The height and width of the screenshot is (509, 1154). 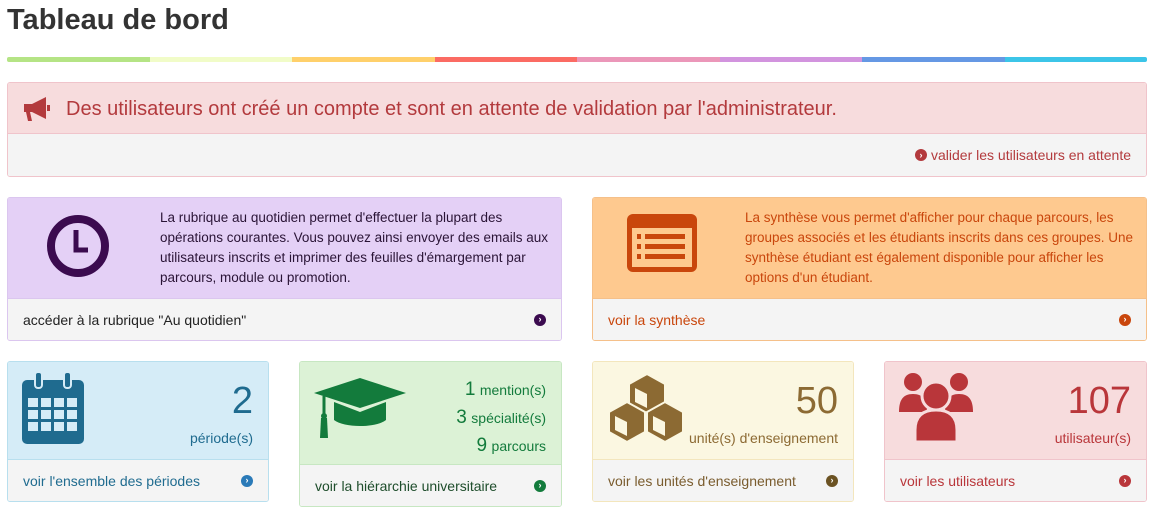 What do you see at coordinates (1099, 401) in the screenshot?
I see `utilisateurs-count: 107` at bounding box center [1099, 401].